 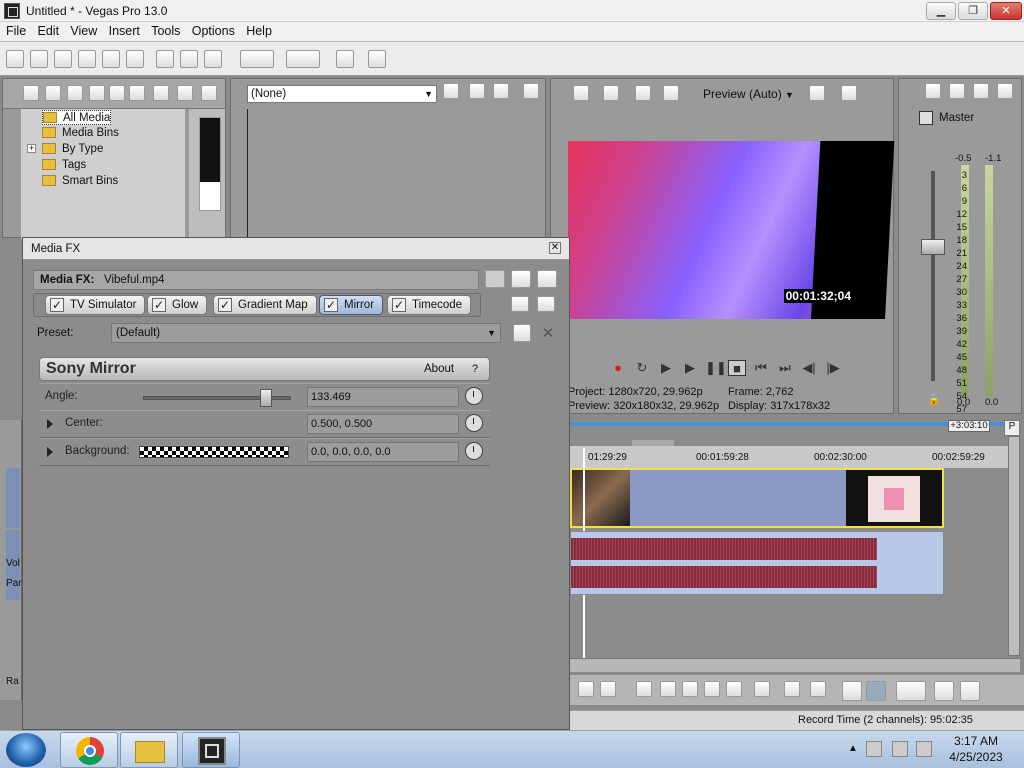 What do you see at coordinates (265, 305) in the screenshot?
I see `fx-chip-gradient-map: ✓ Gradient Map` at bounding box center [265, 305].